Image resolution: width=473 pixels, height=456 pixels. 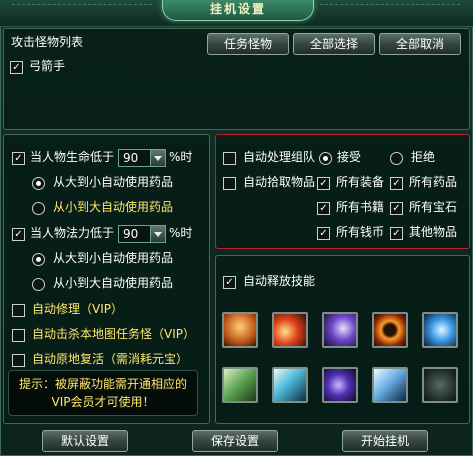 I want to click on pickup-gems-label: 所有宝石, so click(x=433, y=207).